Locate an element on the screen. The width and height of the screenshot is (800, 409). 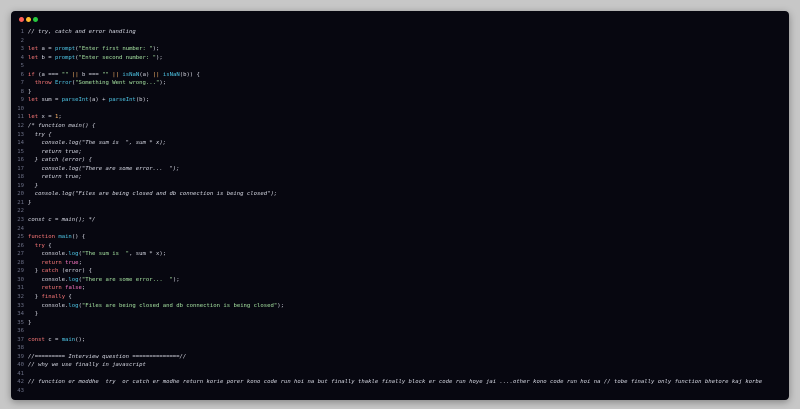
code-token: x = is located at coordinates (46, 117).